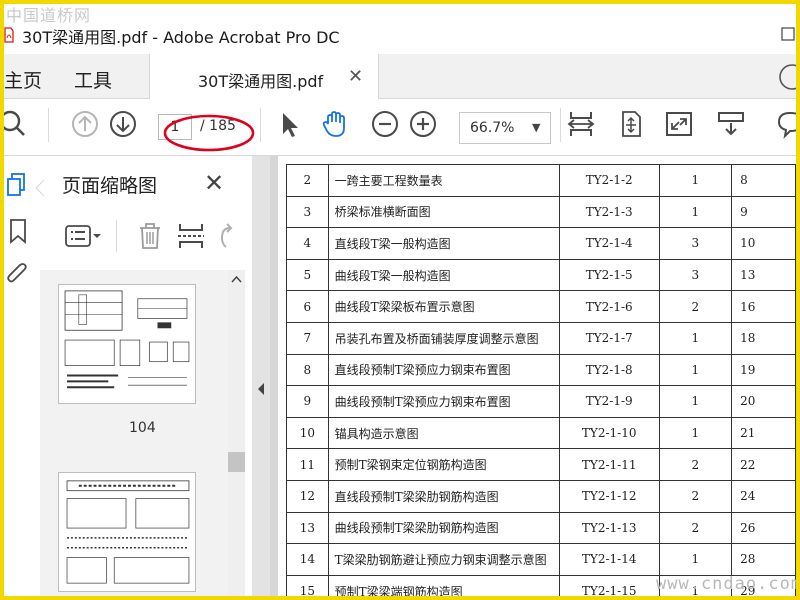  What do you see at coordinates (123, 124) in the screenshot?
I see `page-down-icon` at bounding box center [123, 124].